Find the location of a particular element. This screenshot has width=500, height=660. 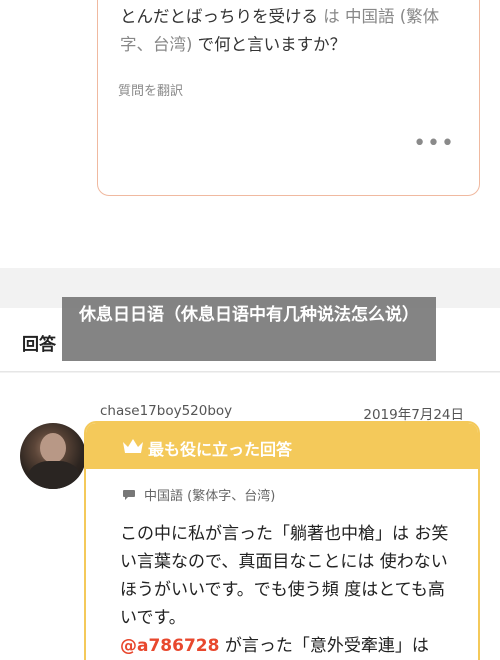

answer-username: chase17boy520boy is located at coordinates (166, 411).